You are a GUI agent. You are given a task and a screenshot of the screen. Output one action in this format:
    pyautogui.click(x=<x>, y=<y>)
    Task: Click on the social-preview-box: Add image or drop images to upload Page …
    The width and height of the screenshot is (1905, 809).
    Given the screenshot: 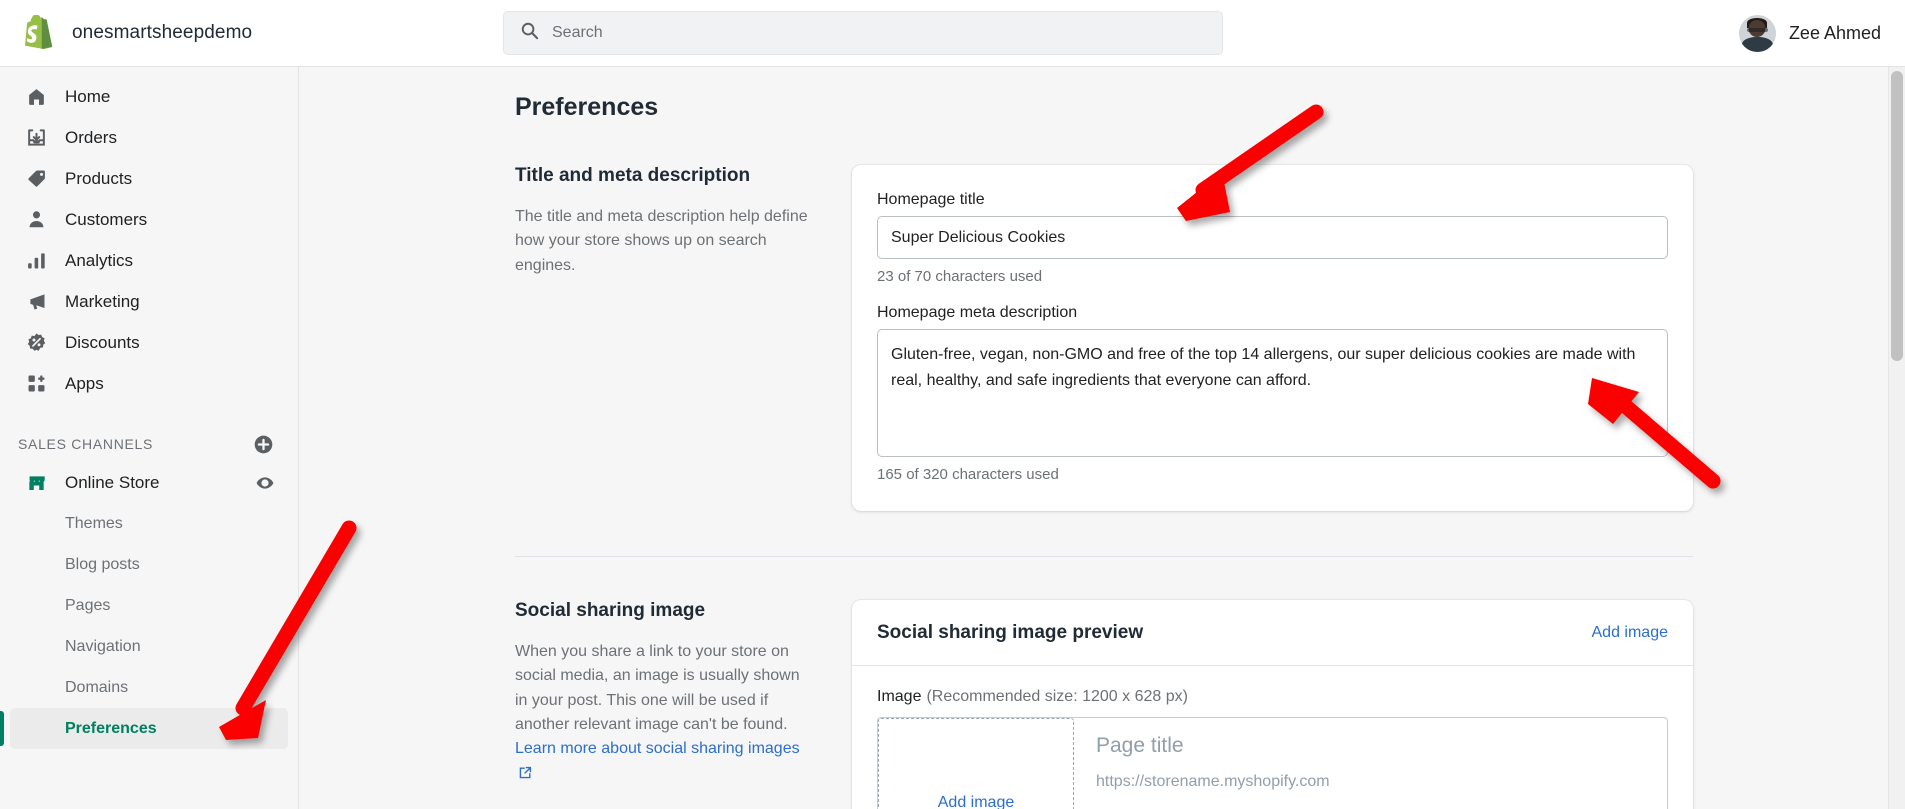 What is the action you would take?
    pyautogui.click(x=1272, y=763)
    